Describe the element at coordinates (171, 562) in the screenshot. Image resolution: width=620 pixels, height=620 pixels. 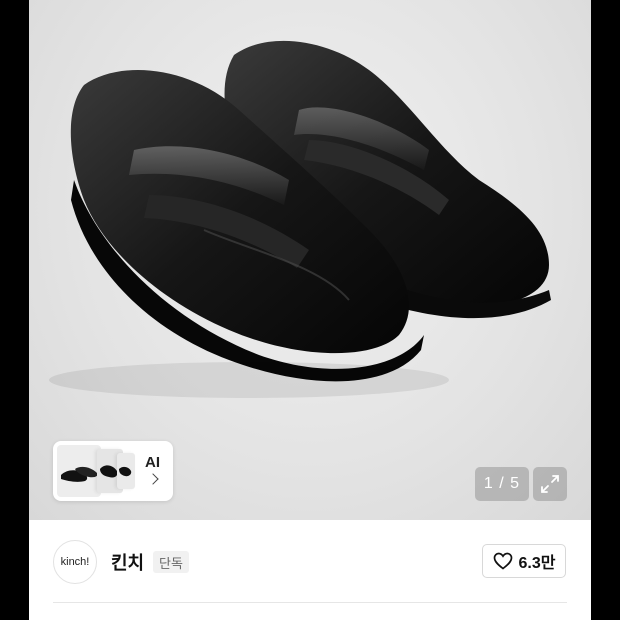
I see `exclusive-badge: 단독` at that location.